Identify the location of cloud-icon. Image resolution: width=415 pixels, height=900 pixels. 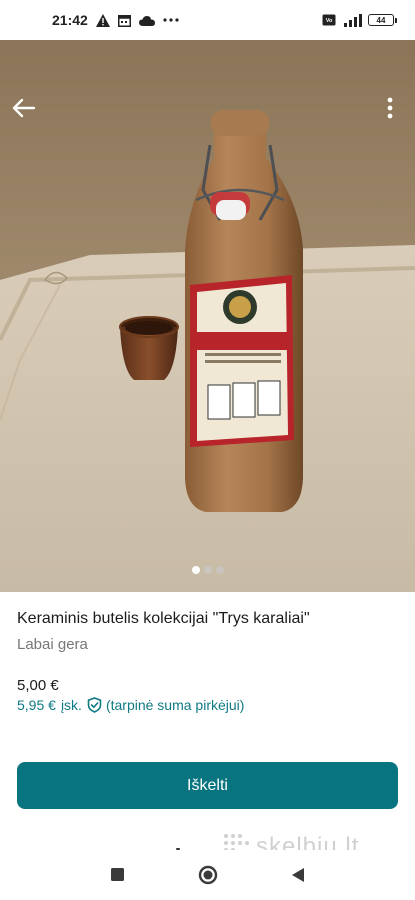
(146, 20).